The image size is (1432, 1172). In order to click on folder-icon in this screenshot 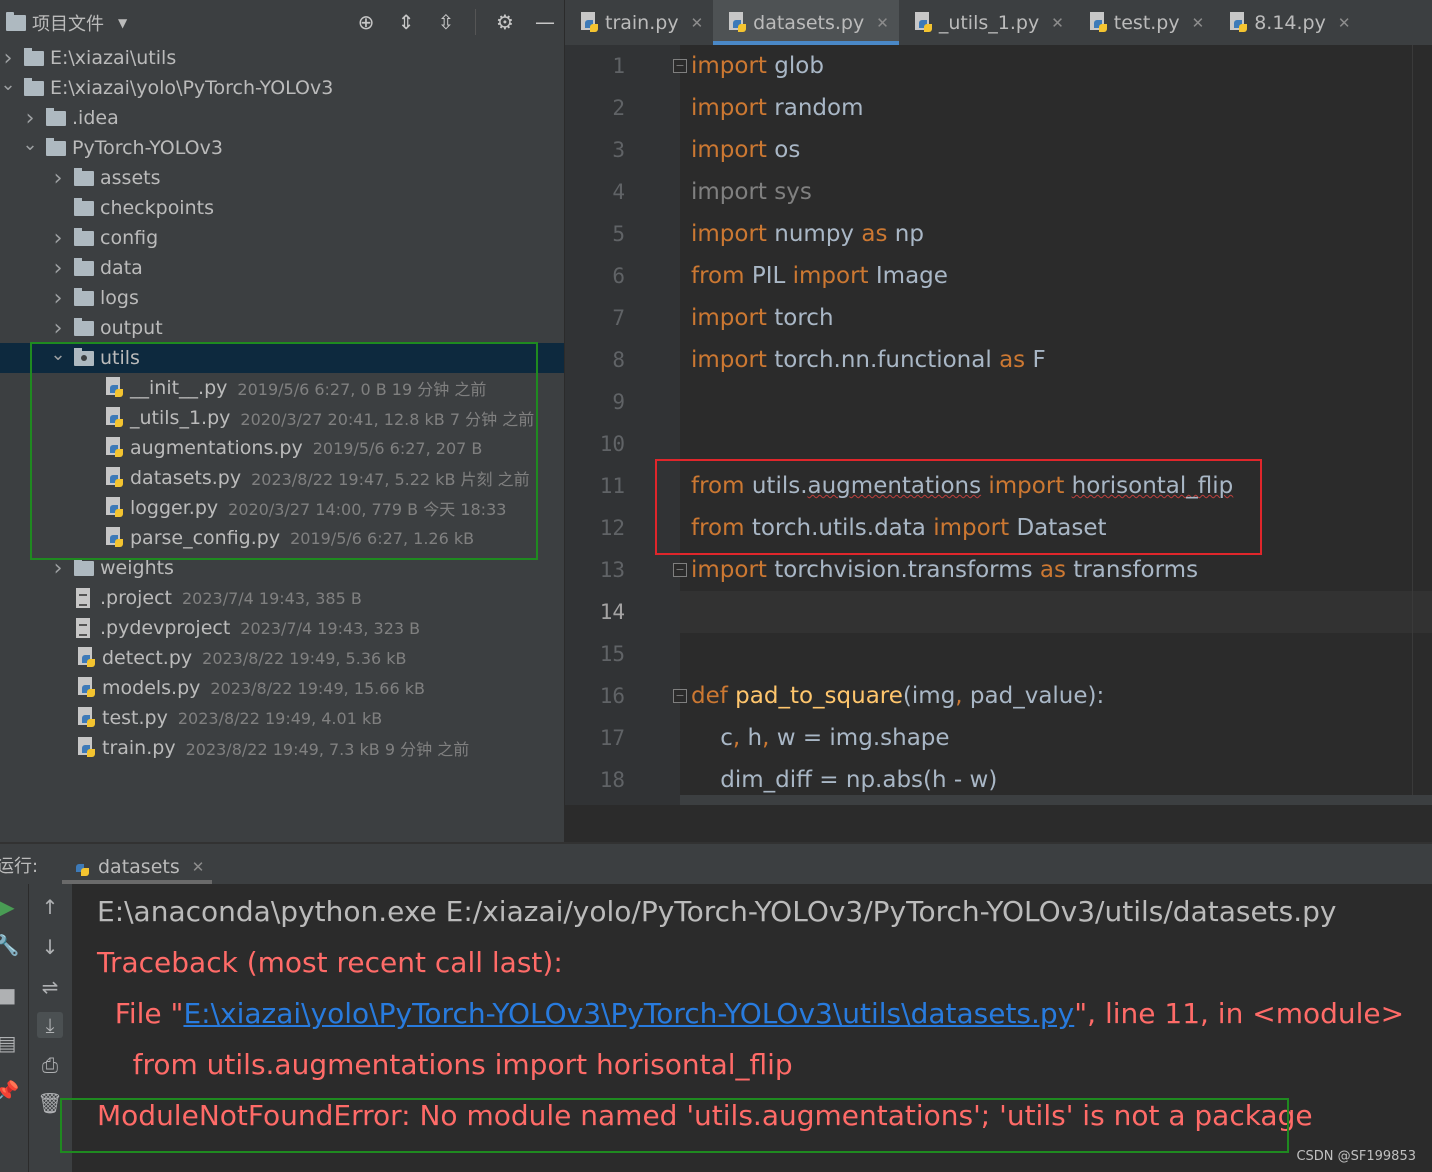, I will do `click(84, 296)`.